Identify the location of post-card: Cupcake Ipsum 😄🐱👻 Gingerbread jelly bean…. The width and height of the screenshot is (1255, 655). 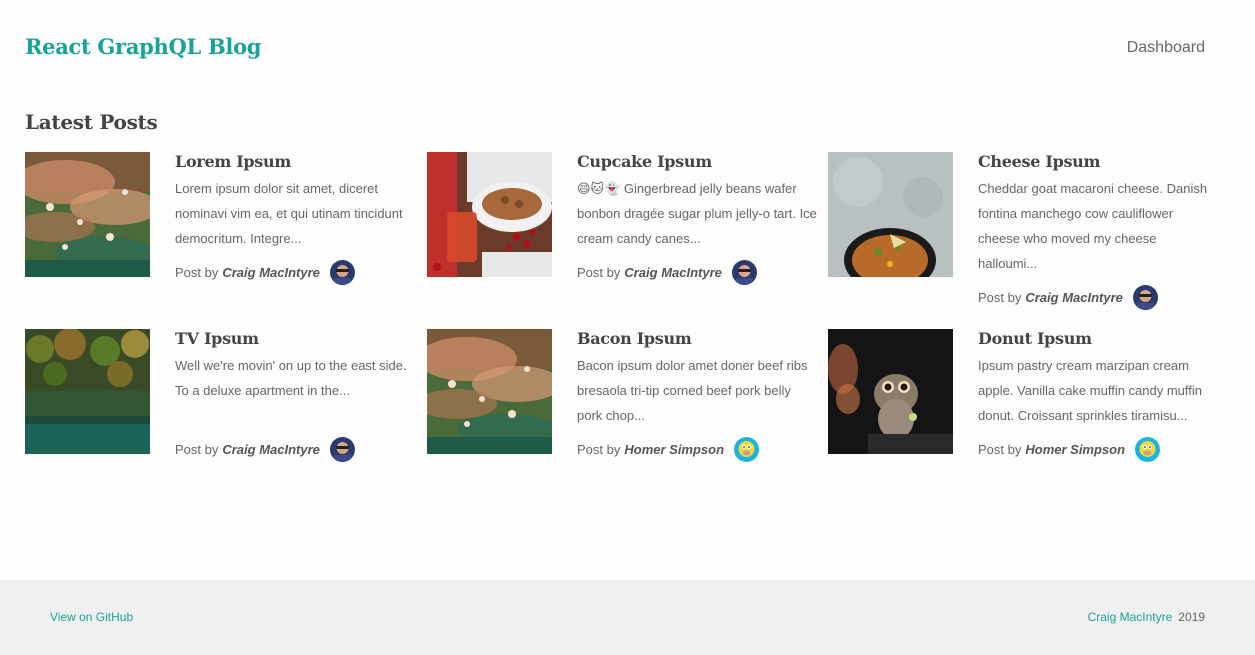
(622, 232).